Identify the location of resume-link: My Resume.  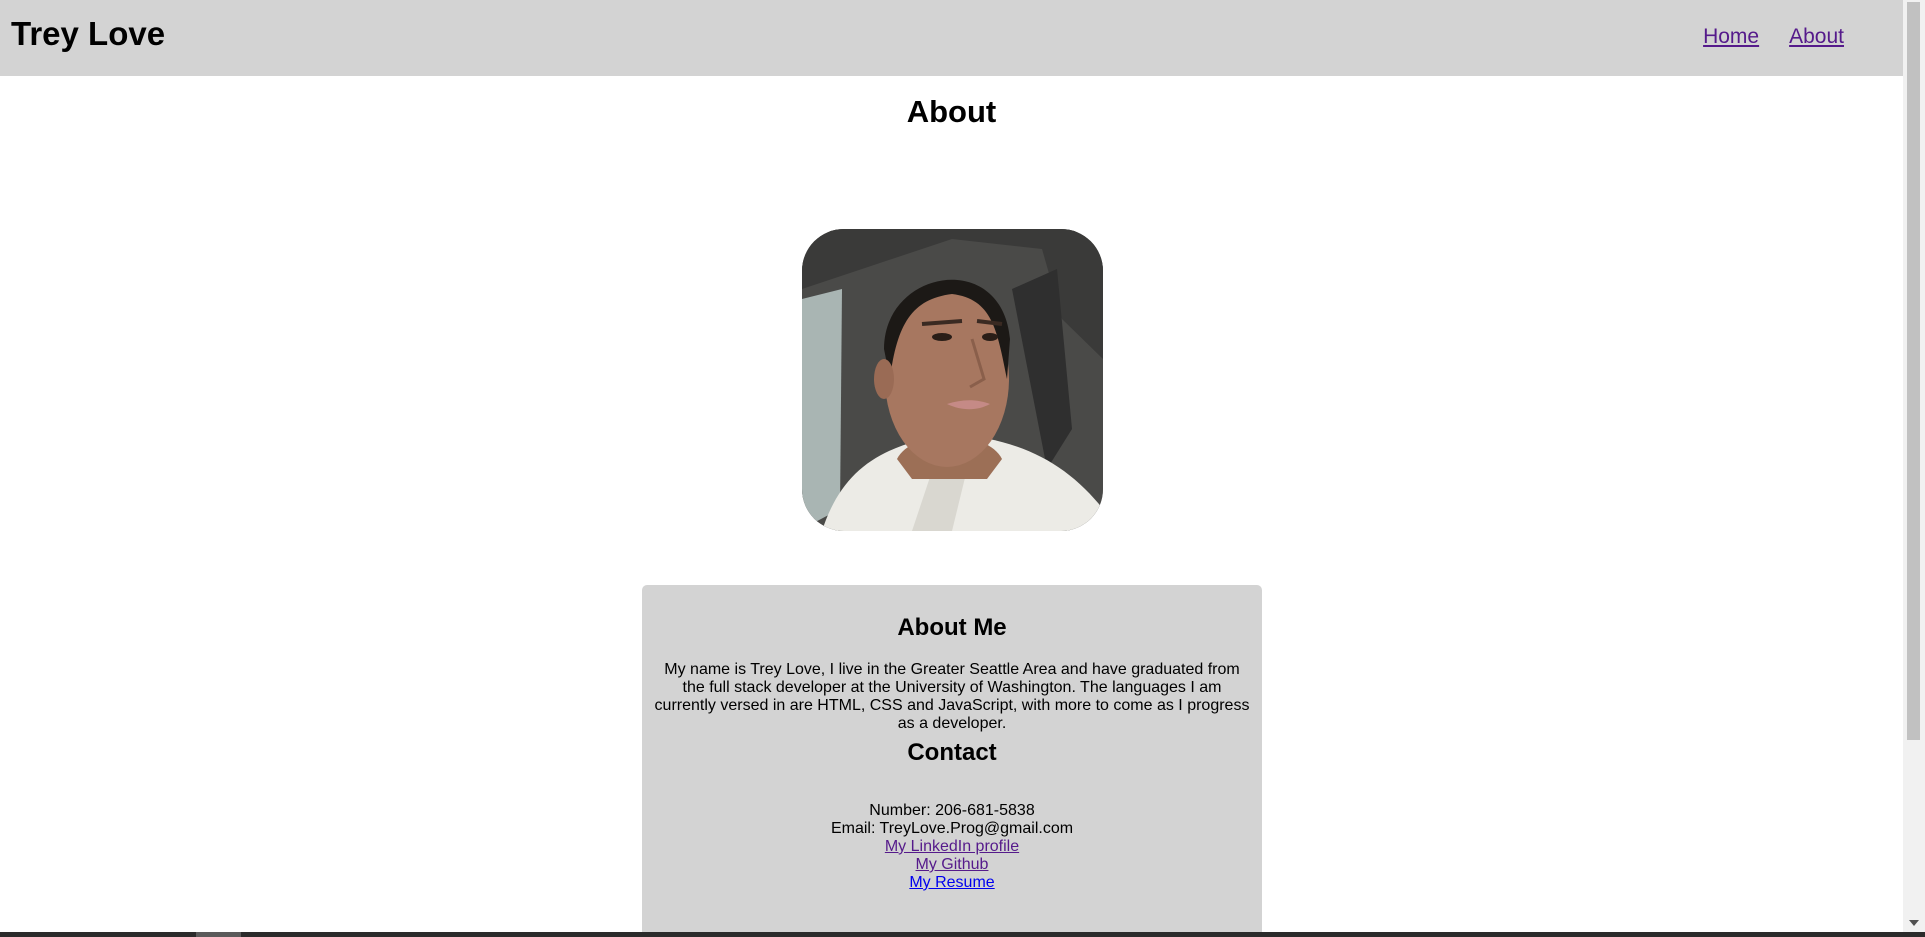
(951, 882).